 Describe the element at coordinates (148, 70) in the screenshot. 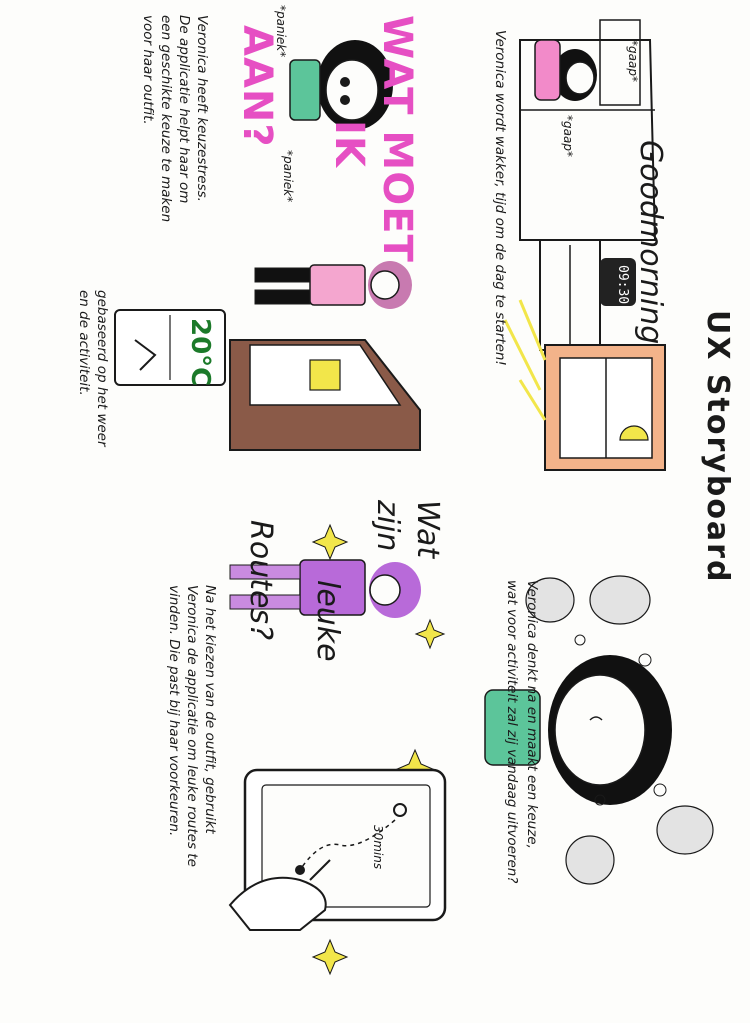

I see `panic-caption-line-4: voor haar outfit.` at that location.